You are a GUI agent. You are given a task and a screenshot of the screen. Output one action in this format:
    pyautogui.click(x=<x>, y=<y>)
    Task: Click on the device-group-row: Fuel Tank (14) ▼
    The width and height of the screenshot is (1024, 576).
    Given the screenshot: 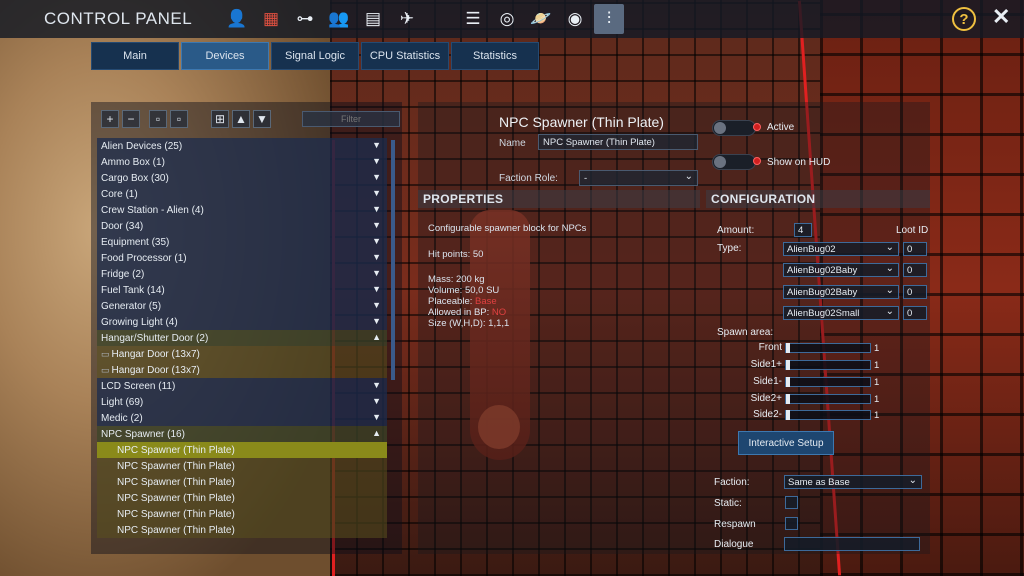 What is the action you would take?
    pyautogui.click(x=242, y=290)
    